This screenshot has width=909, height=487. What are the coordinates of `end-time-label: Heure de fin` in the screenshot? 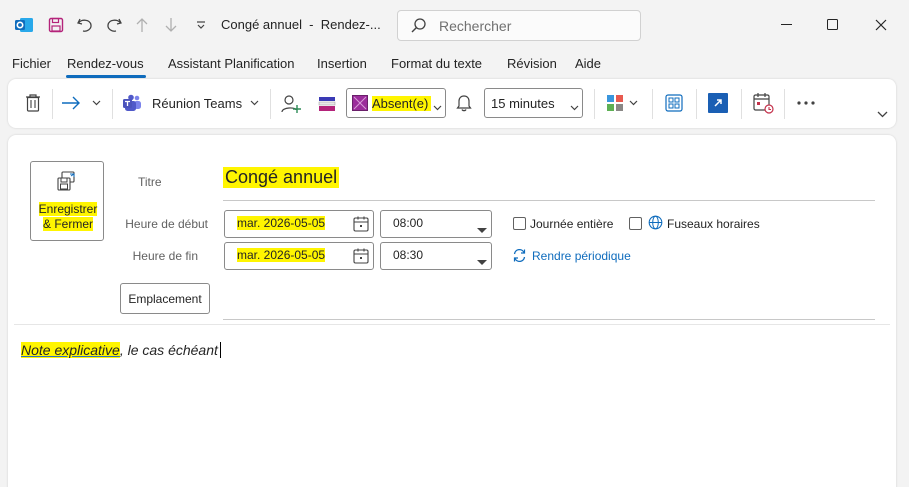 It's located at (165, 256).